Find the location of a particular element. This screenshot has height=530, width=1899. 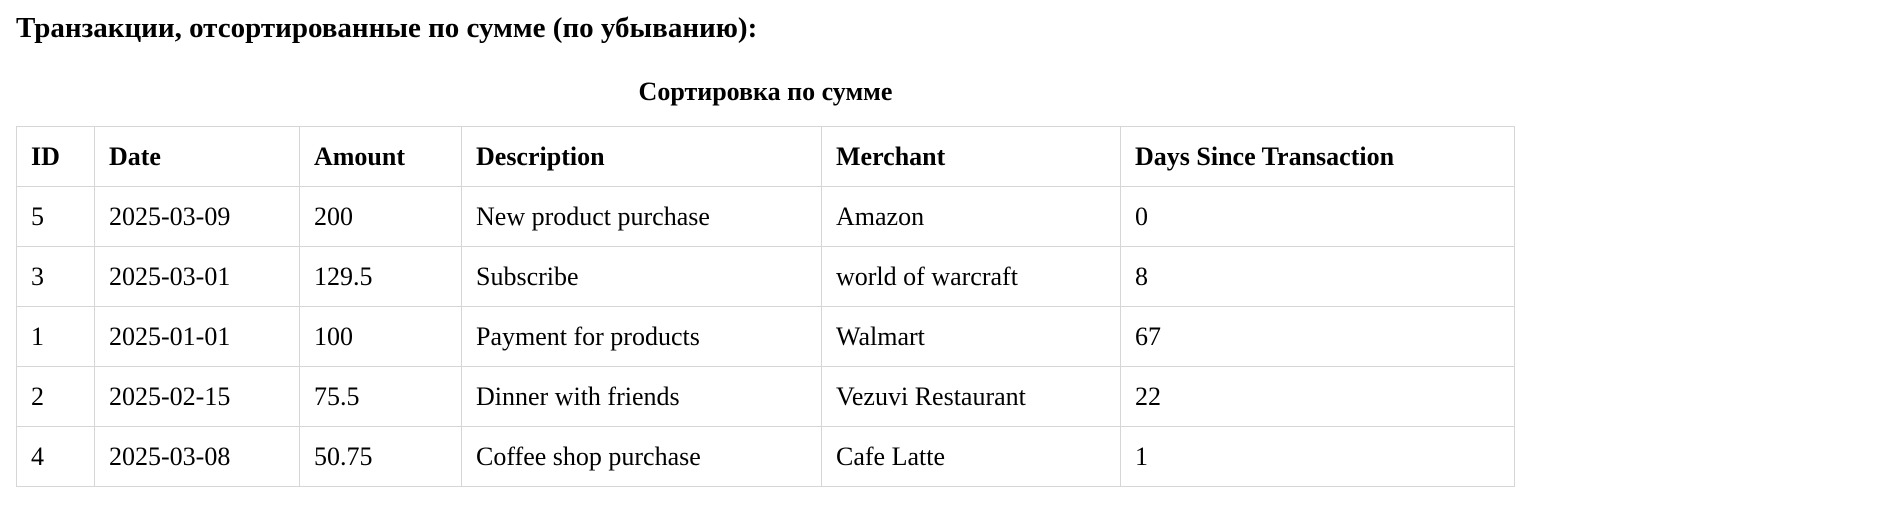

cell-days-since-transaction: 0 is located at coordinates (1317, 216).